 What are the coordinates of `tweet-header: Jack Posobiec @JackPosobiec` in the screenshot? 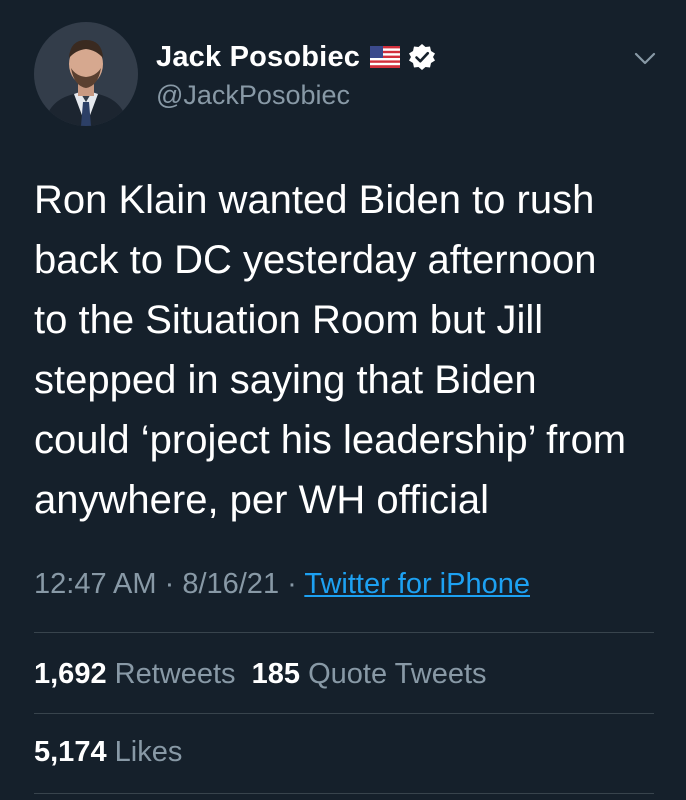 It's located at (349, 77).